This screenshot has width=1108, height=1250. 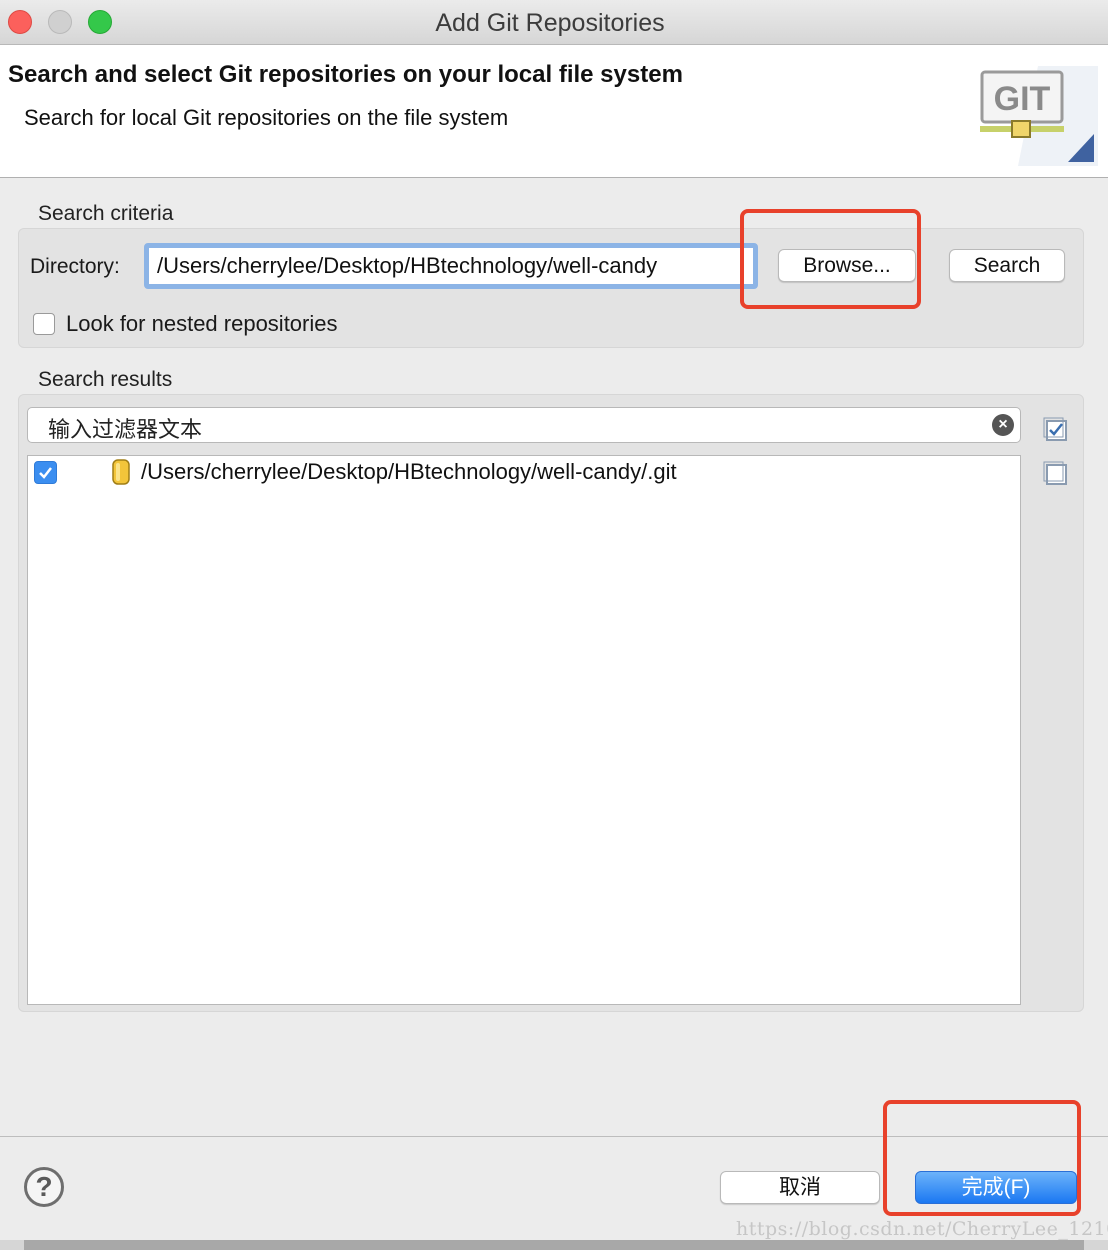 What do you see at coordinates (125, 429) in the screenshot?
I see `filter-placeholder: 输入过滤器文本` at bounding box center [125, 429].